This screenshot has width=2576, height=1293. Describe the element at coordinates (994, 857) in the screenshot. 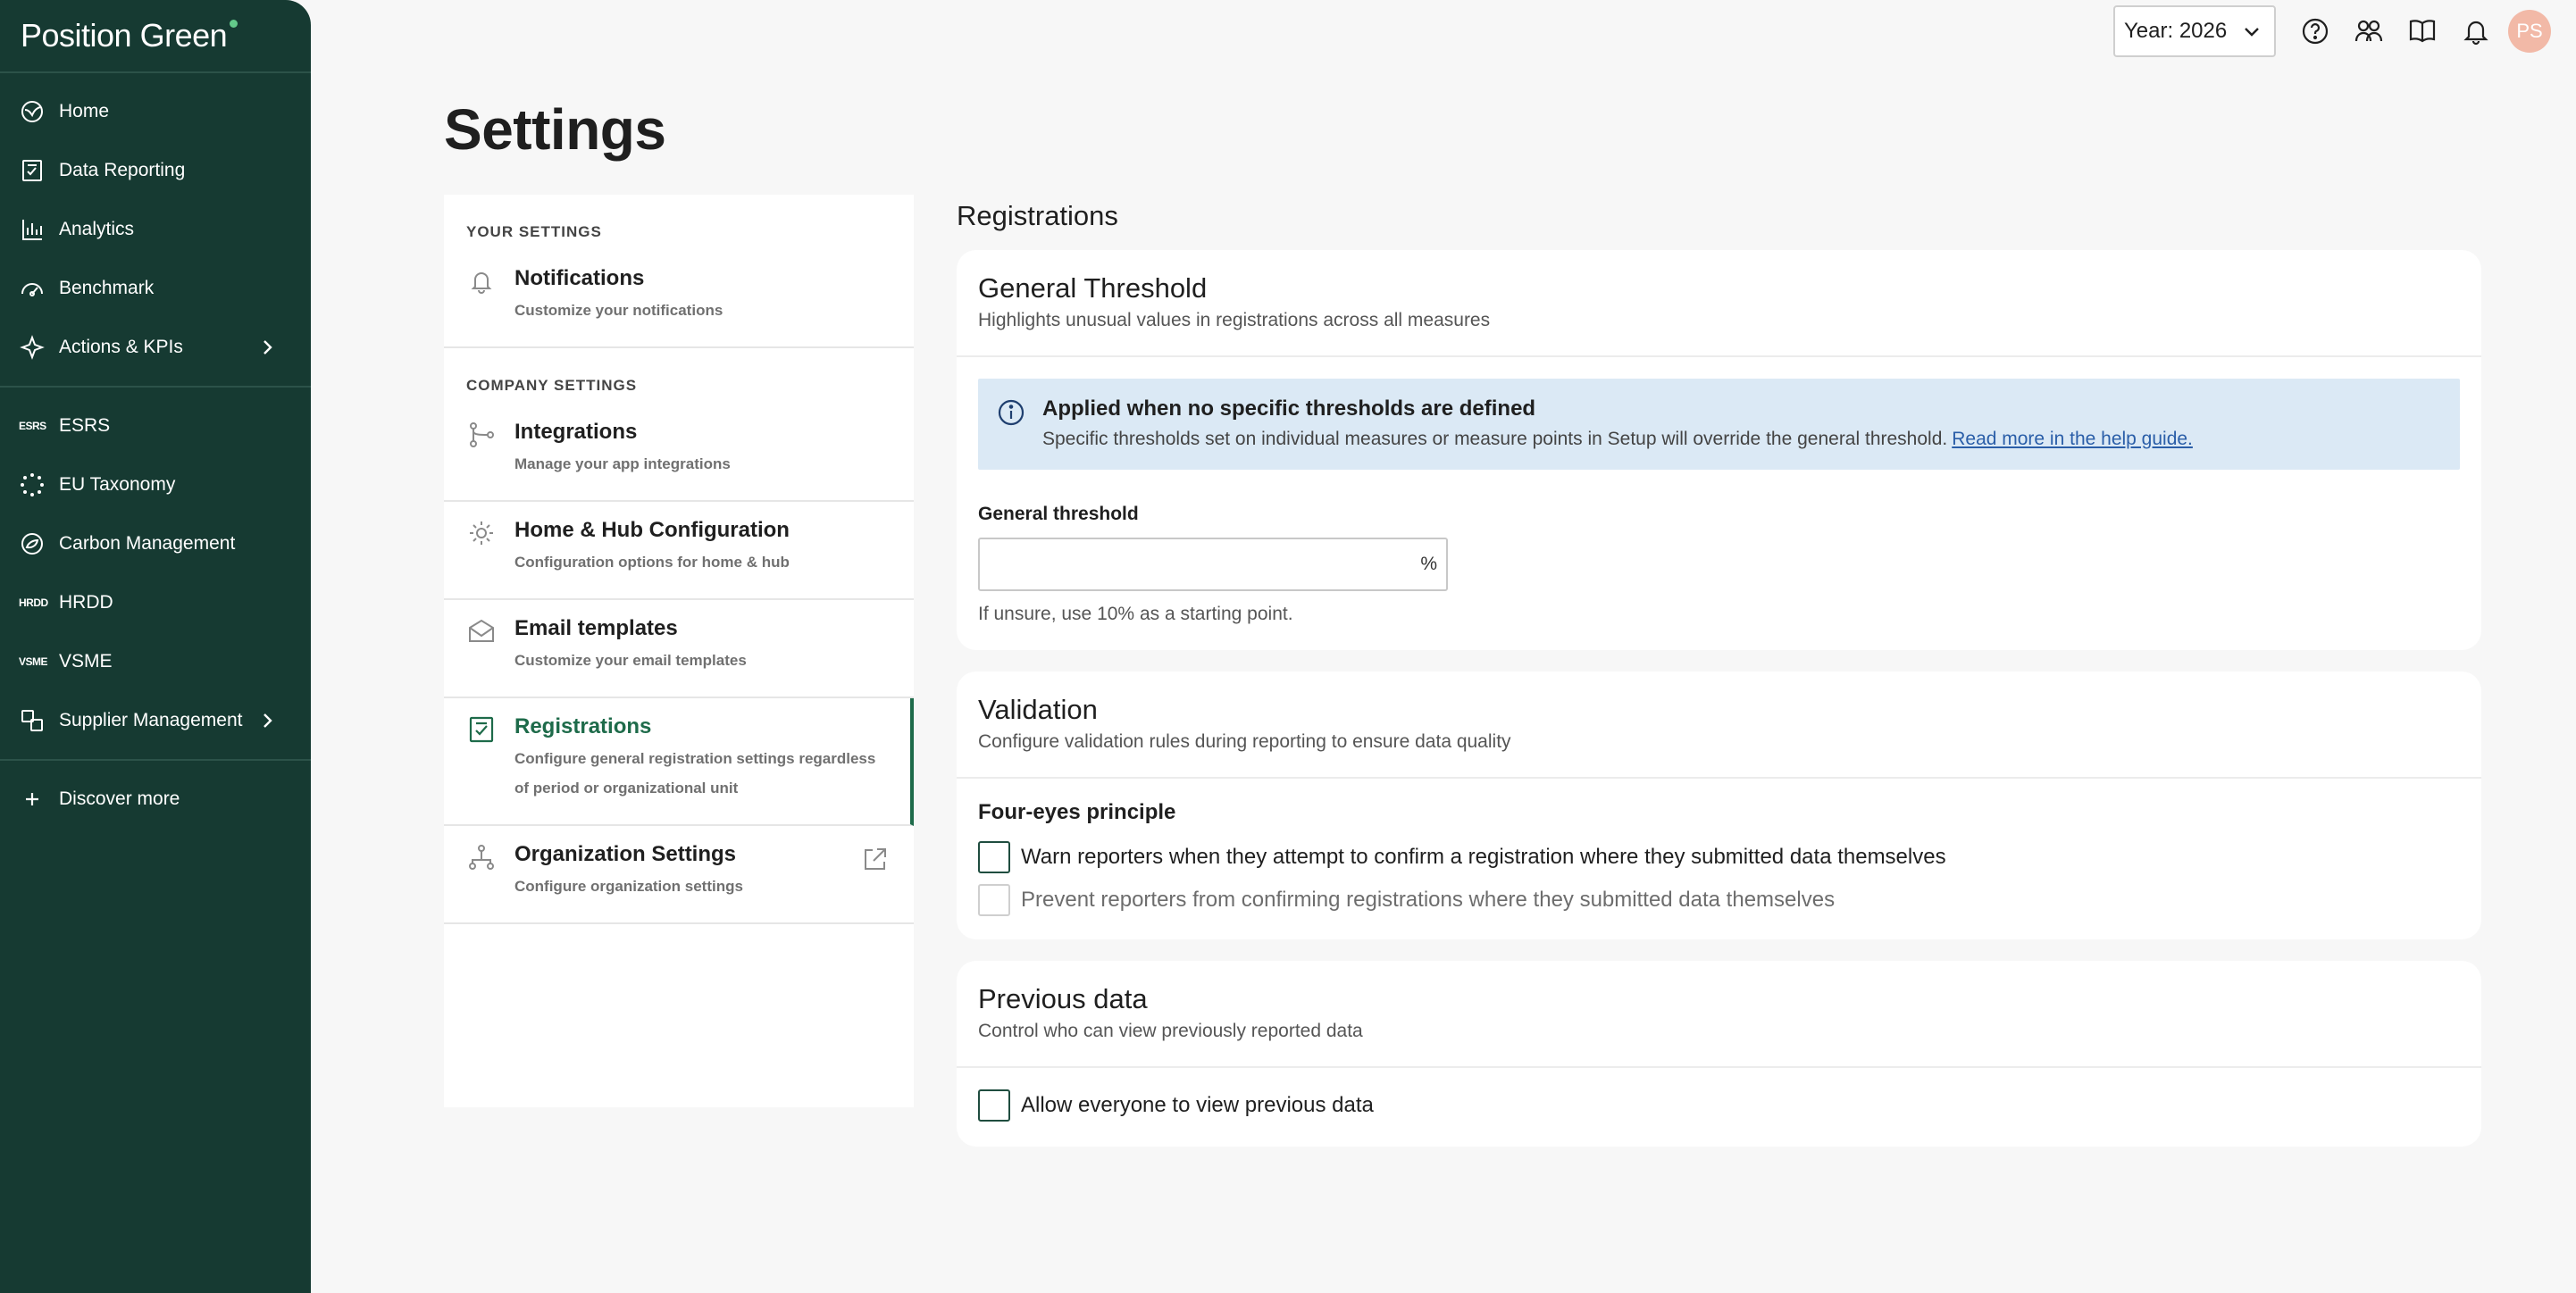

I see `warn-reporters-checkbox` at that location.